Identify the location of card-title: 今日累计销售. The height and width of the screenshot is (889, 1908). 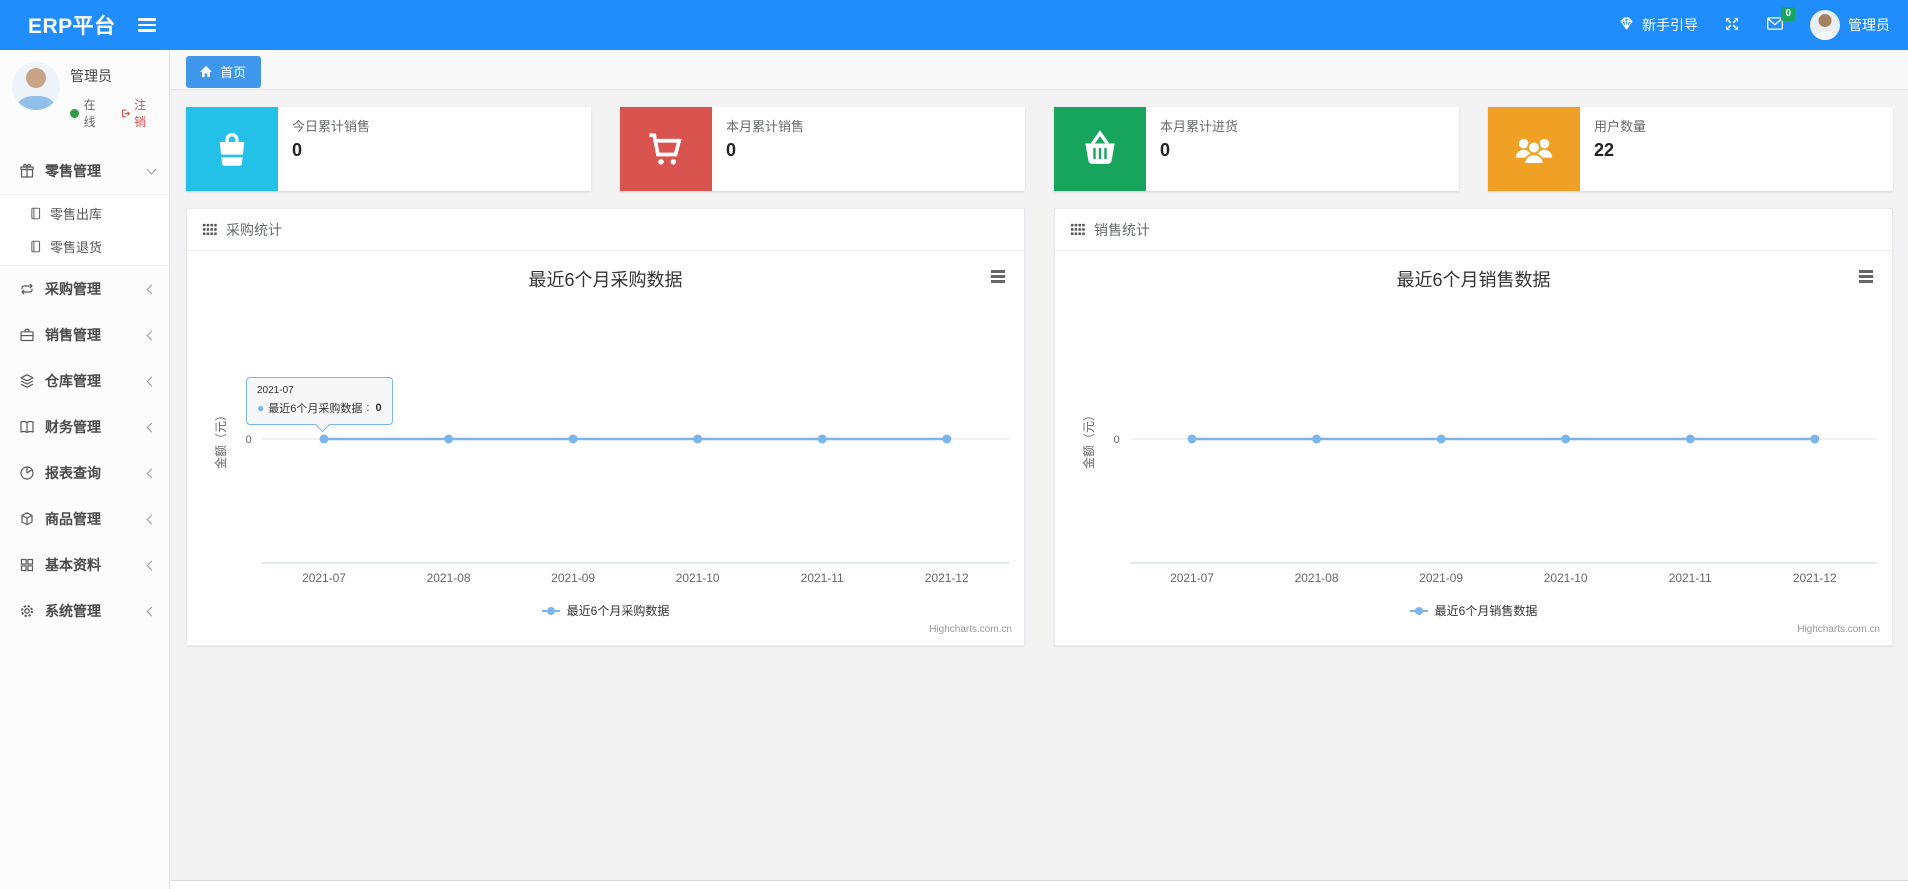
(331, 126).